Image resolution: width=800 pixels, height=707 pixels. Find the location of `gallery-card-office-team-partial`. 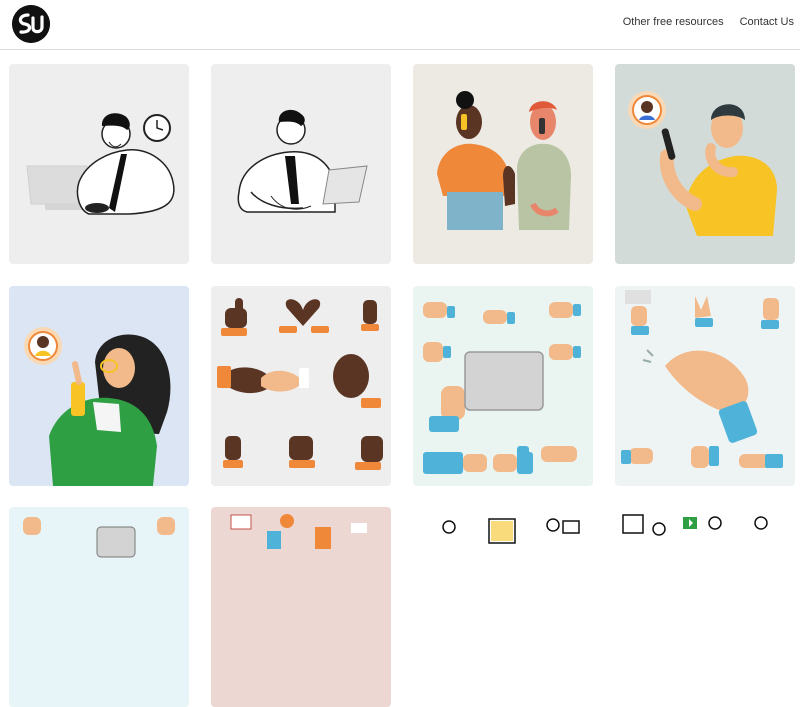

gallery-card-office-team-partial is located at coordinates (301, 607).